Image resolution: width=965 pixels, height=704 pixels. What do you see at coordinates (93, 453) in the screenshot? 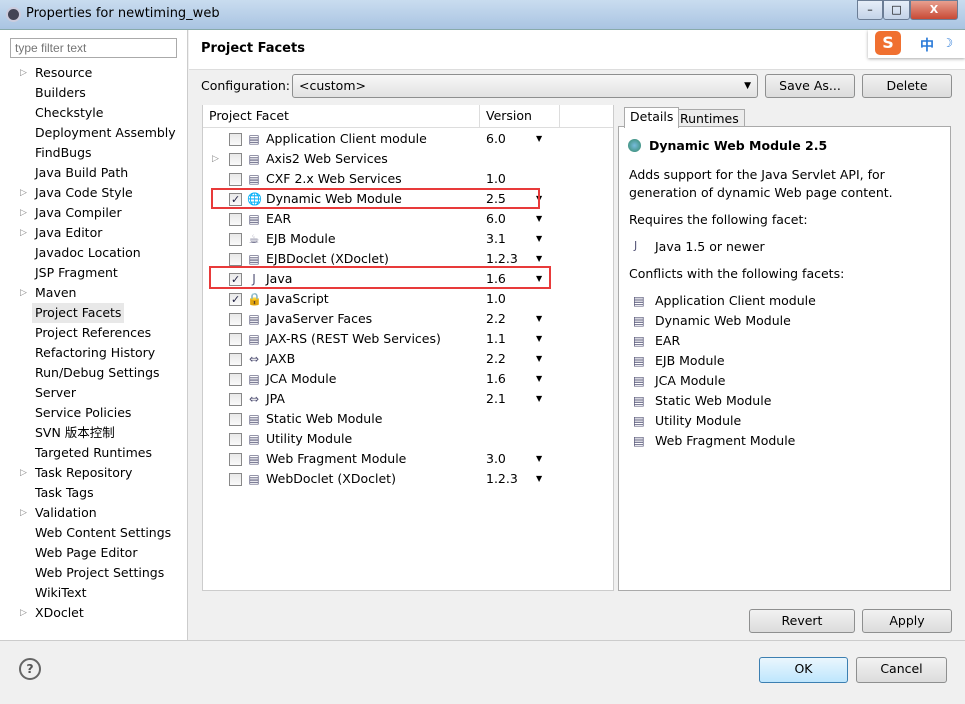
I see `sidebar-item: Targeted Runtimes` at bounding box center [93, 453].